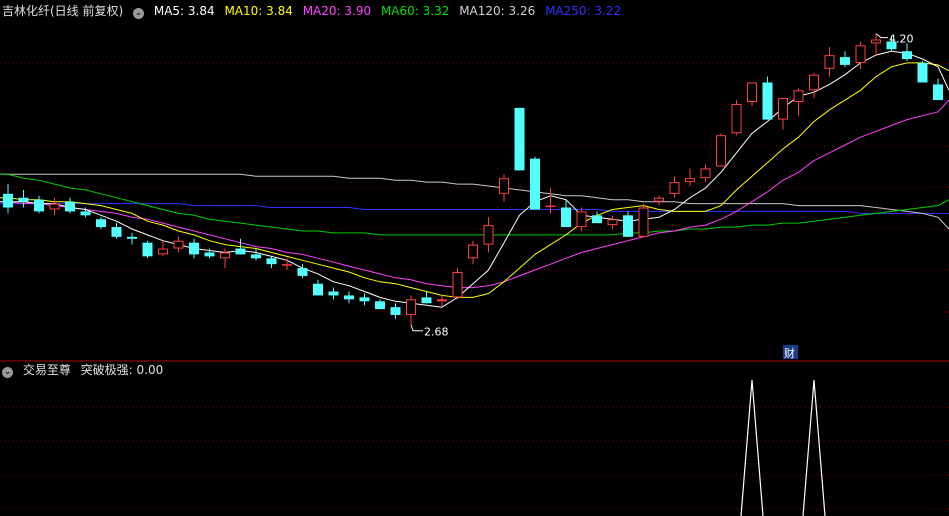  What do you see at coordinates (474, 208) in the screenshot?
I see `ma250-line` at bounding box center [474, 208].